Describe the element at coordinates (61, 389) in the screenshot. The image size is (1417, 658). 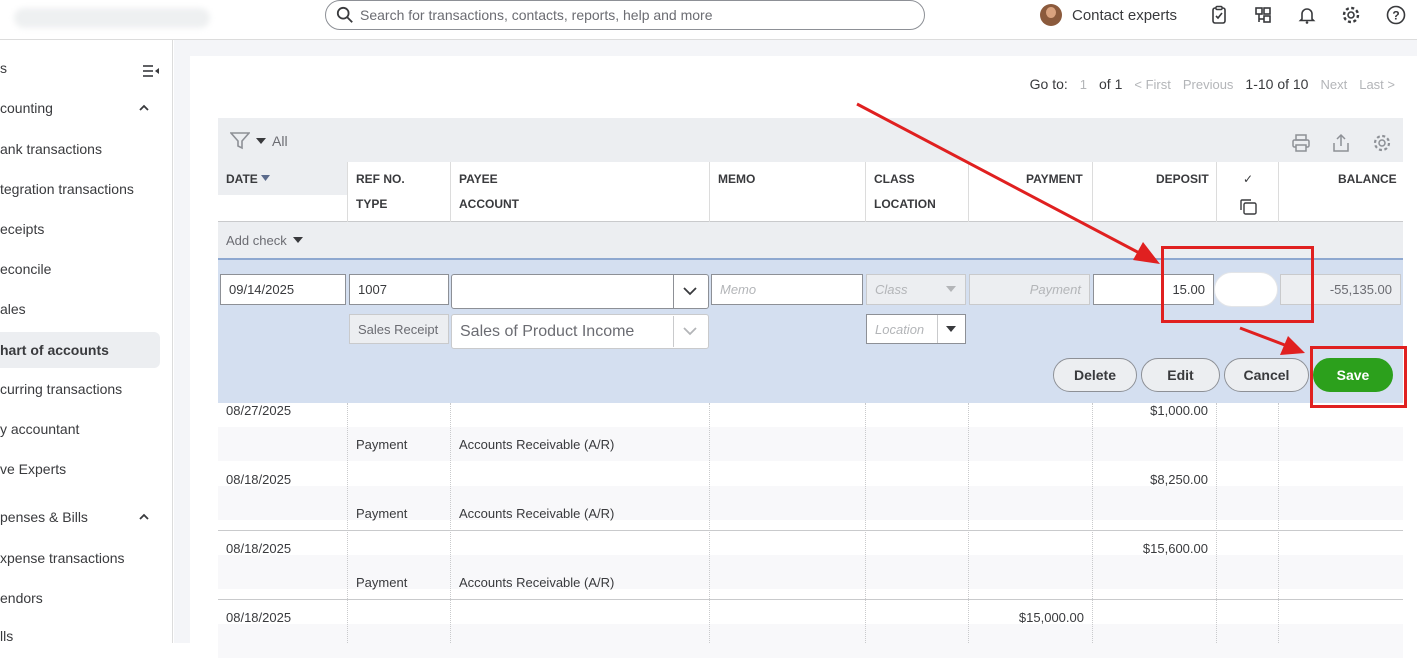
I see `sidebar-item-label: curring transactions` at that location.